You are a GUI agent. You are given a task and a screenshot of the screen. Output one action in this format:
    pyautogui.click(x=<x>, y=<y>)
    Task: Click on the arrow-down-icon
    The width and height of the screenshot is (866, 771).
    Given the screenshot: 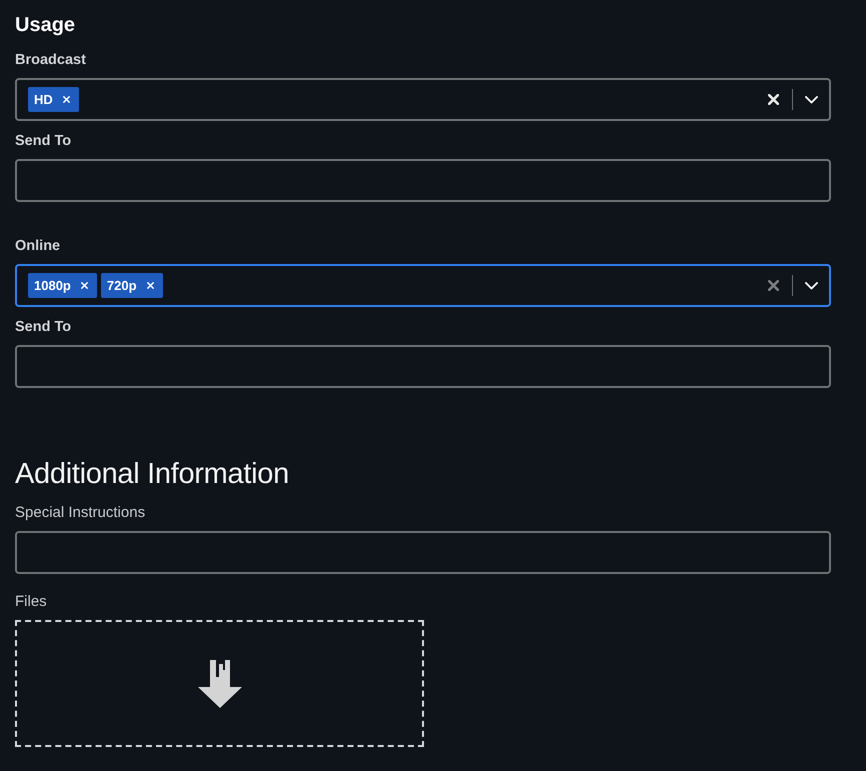 What is the action you would take?
    pyautogui.click(x=220, y=684)
    